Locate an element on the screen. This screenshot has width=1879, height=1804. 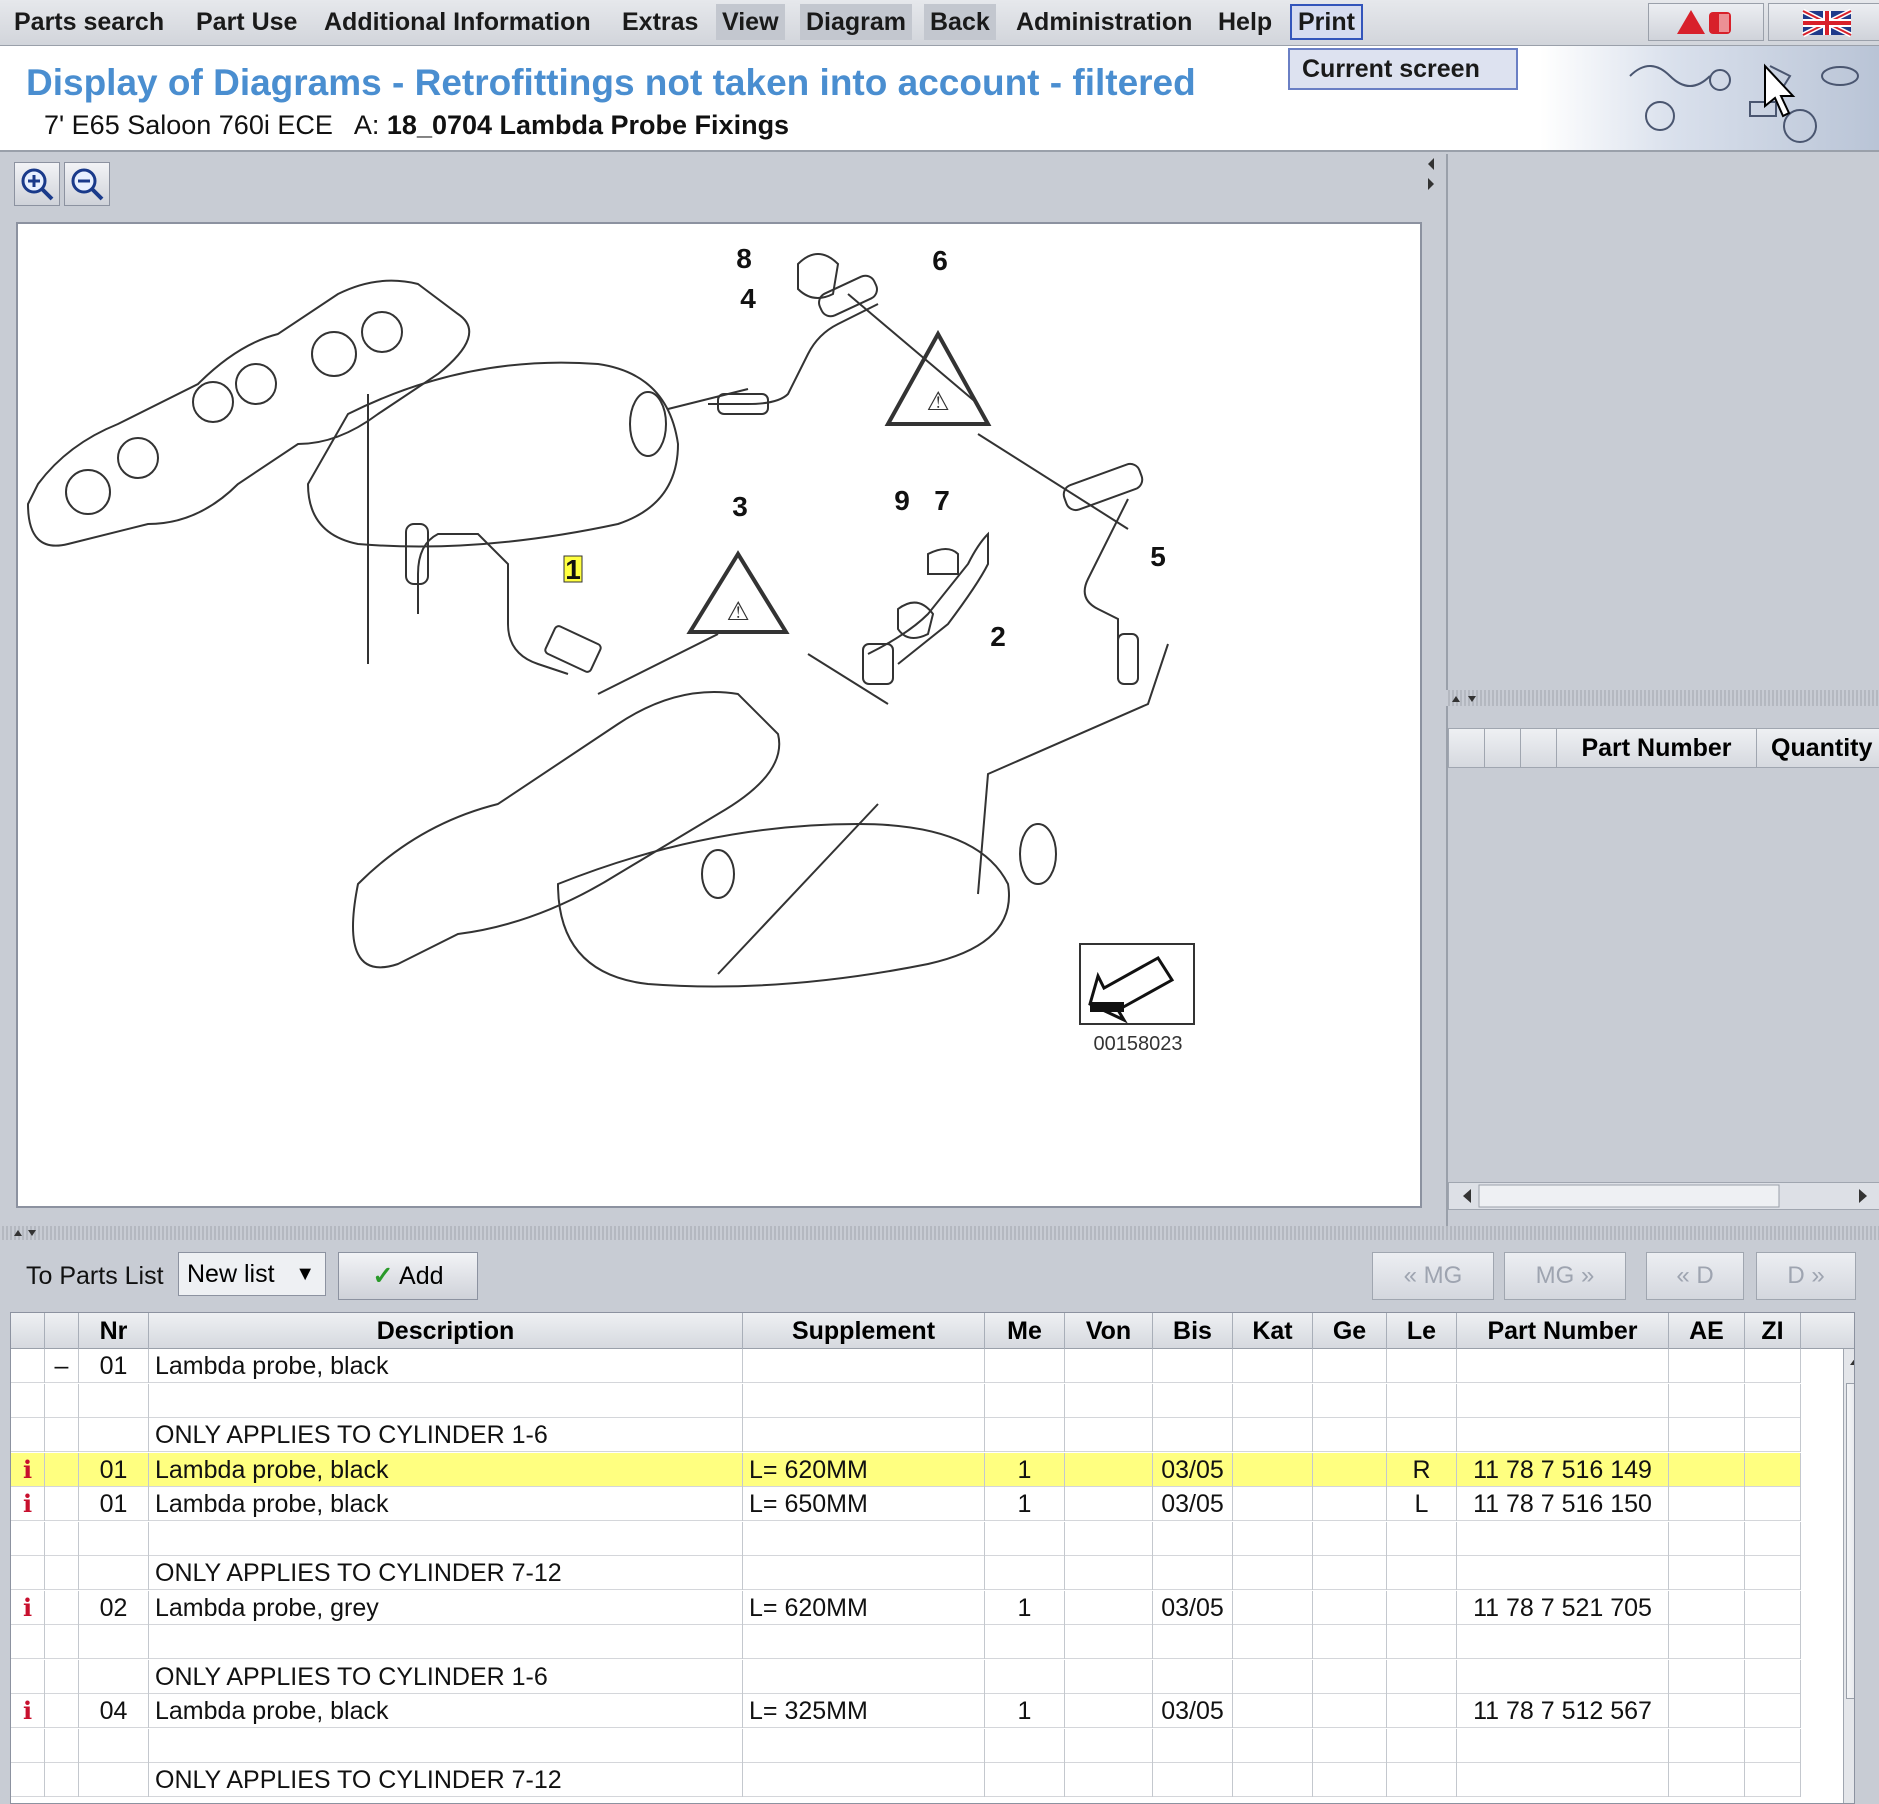
panel-collapse-toggle is located at coordinates (1431, 184).